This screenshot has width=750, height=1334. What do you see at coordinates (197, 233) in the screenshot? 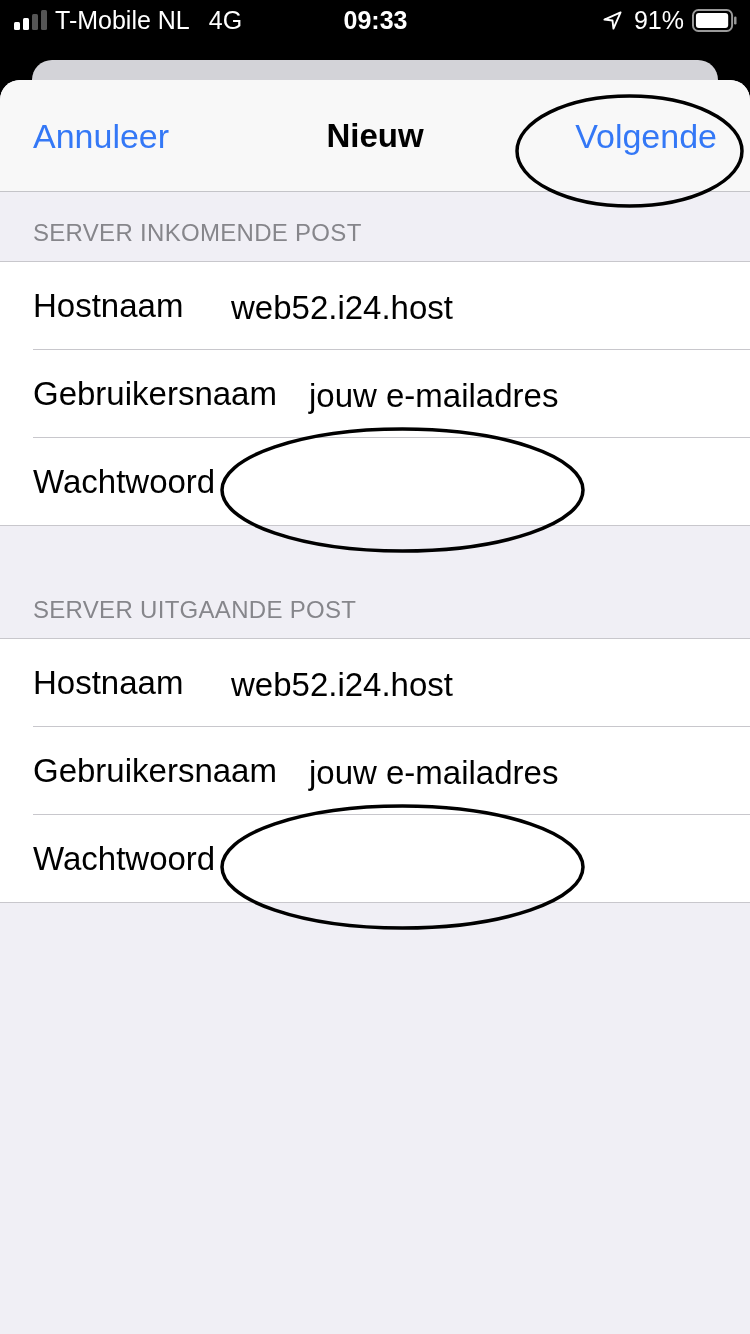
I see `section-header: SERVER INKOMENDE POST` at bounding box center [197, 233].